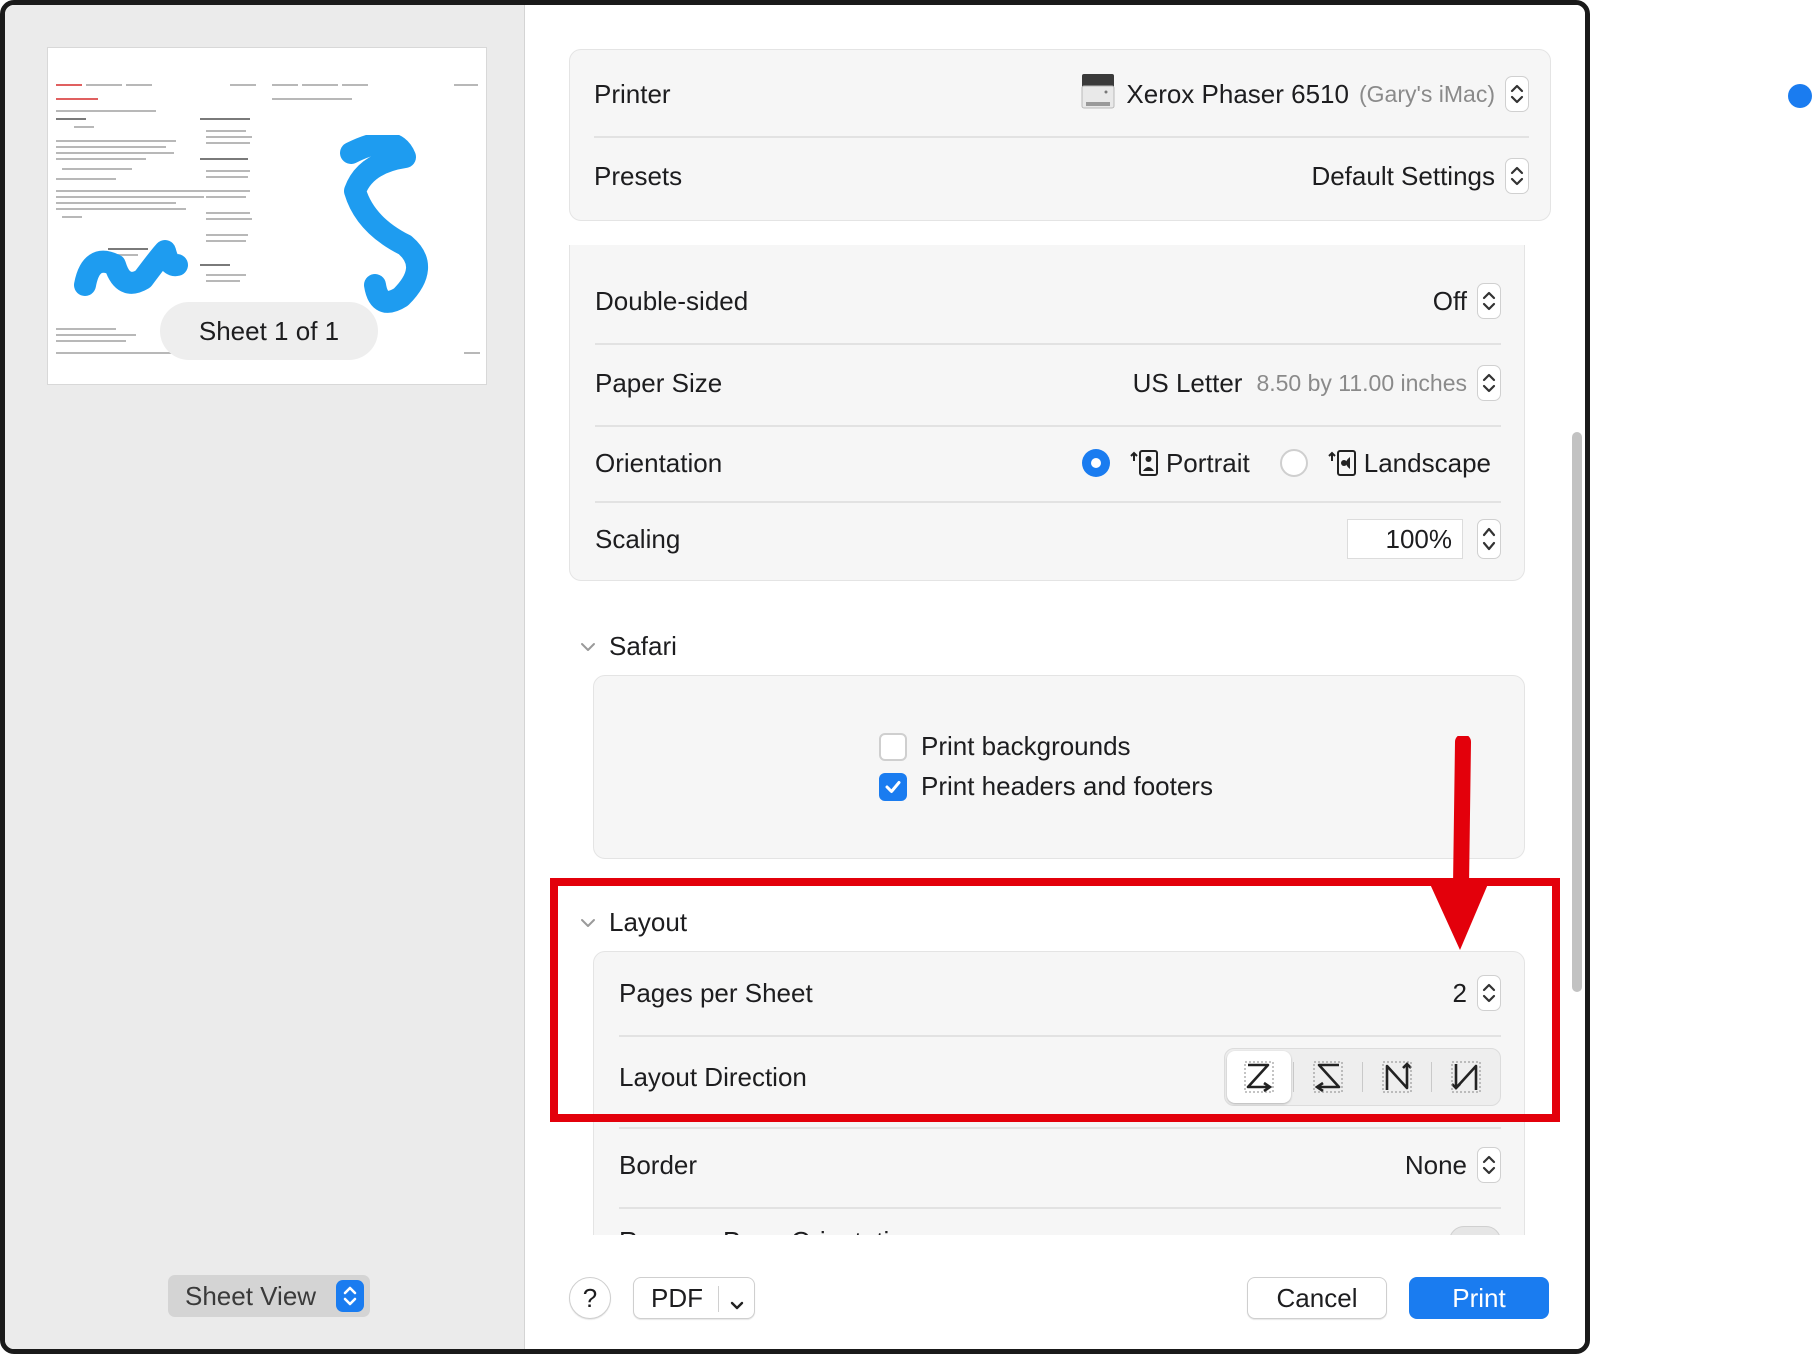 The width and height of the screenshot is (1812, 1354). Describe the element at coordinates (632, 93) in the screenshot. I see `printer-label: Printer` at that location.